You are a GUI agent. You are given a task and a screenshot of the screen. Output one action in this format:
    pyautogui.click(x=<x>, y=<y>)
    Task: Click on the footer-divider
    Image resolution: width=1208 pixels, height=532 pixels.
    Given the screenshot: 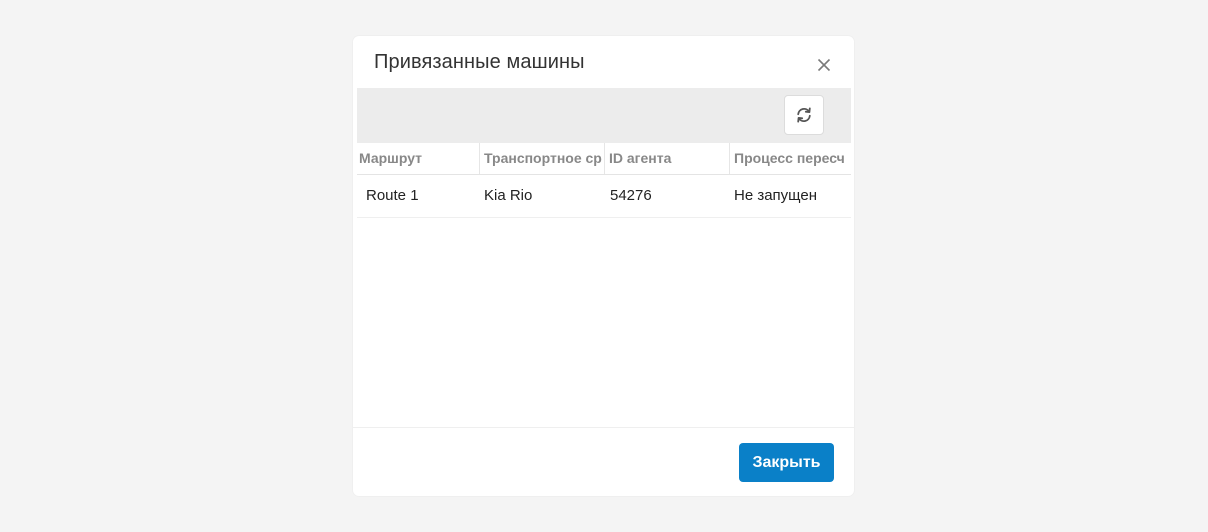 What is the action you would take?
    pyautogui.click(x=603, y=427)
    